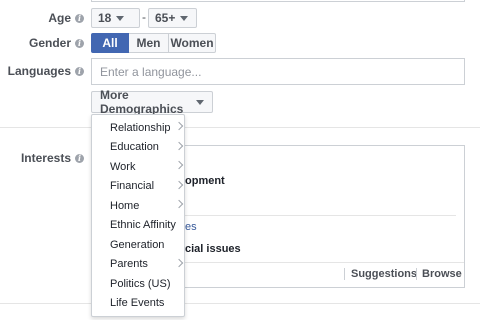 The height and width of the screenshot is (320, 480). Describe the element at coordinates (320, 215) in the screenshot. I see `interests-row-divider` at that location.